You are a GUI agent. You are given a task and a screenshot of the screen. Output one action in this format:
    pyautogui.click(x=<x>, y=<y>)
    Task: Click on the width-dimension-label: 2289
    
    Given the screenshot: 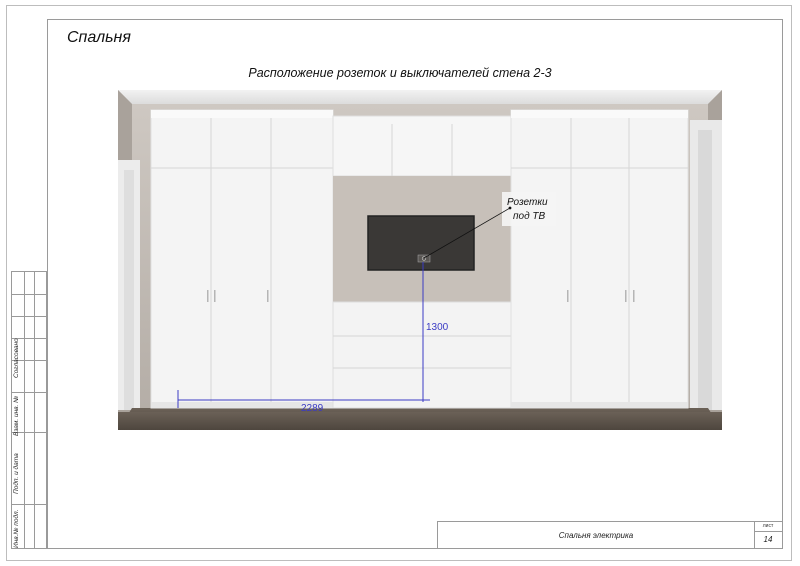 What is the action you would take?
    pyautogui.click(x=312, y=408)
    